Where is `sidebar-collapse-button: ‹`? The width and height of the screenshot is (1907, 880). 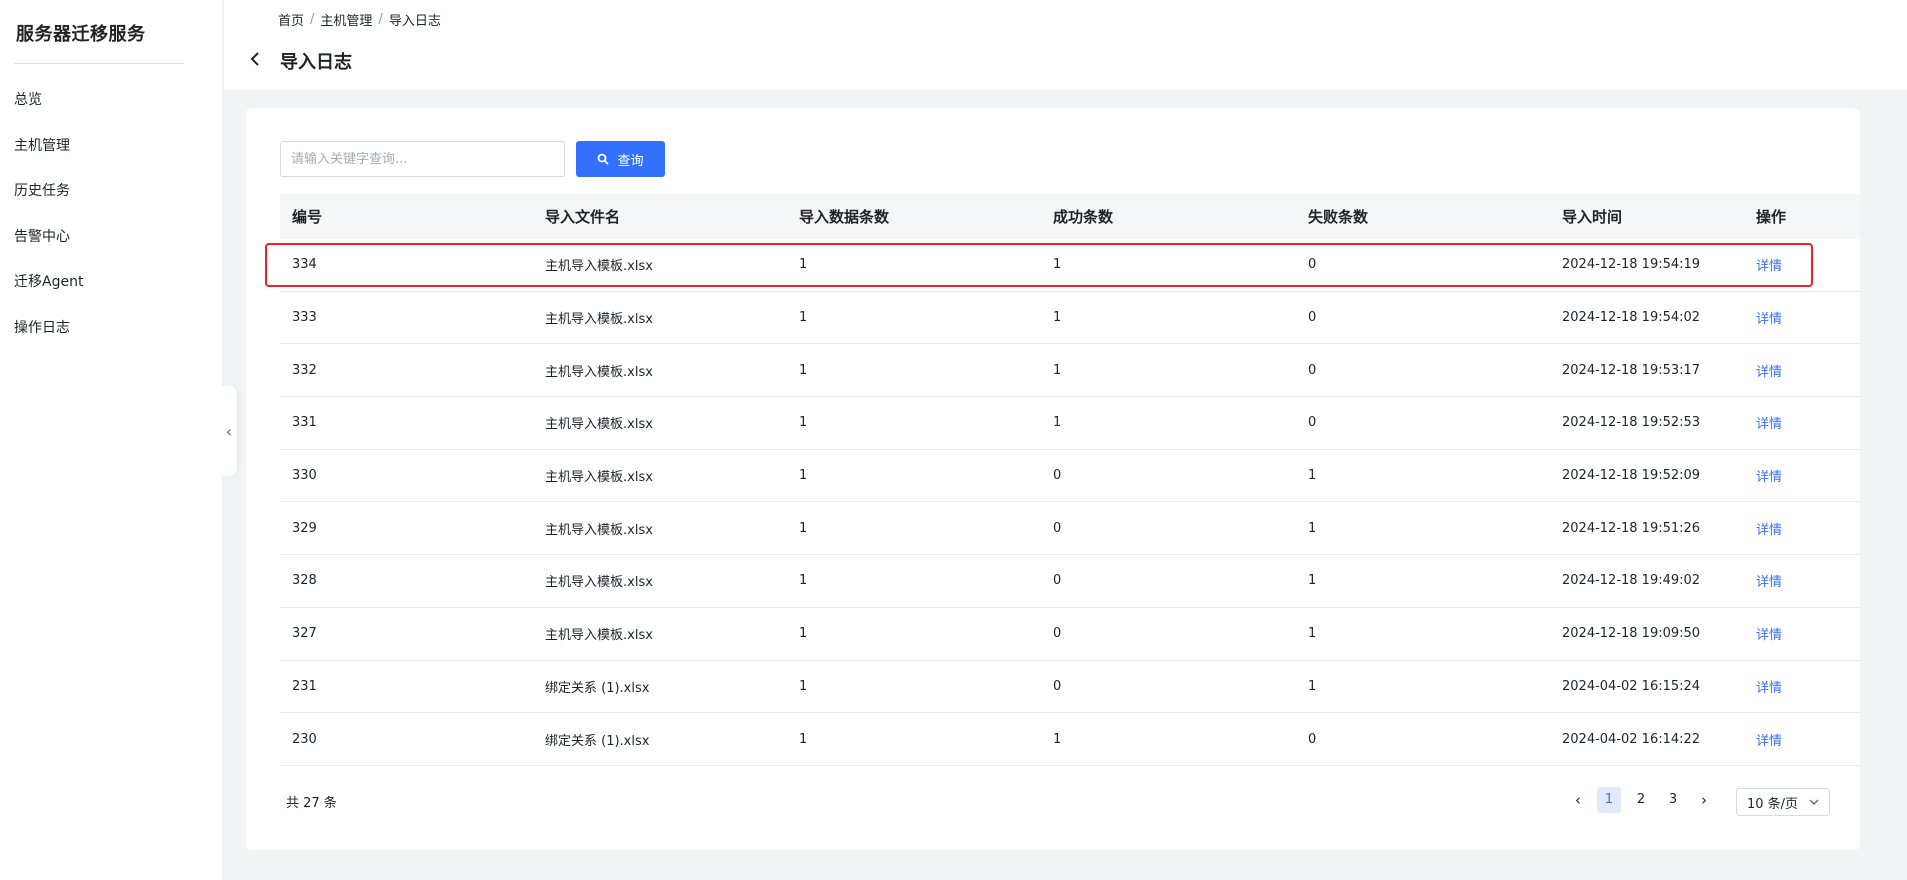 sidebar-collapse-button: ‹ is located at coordinates (229, 431).